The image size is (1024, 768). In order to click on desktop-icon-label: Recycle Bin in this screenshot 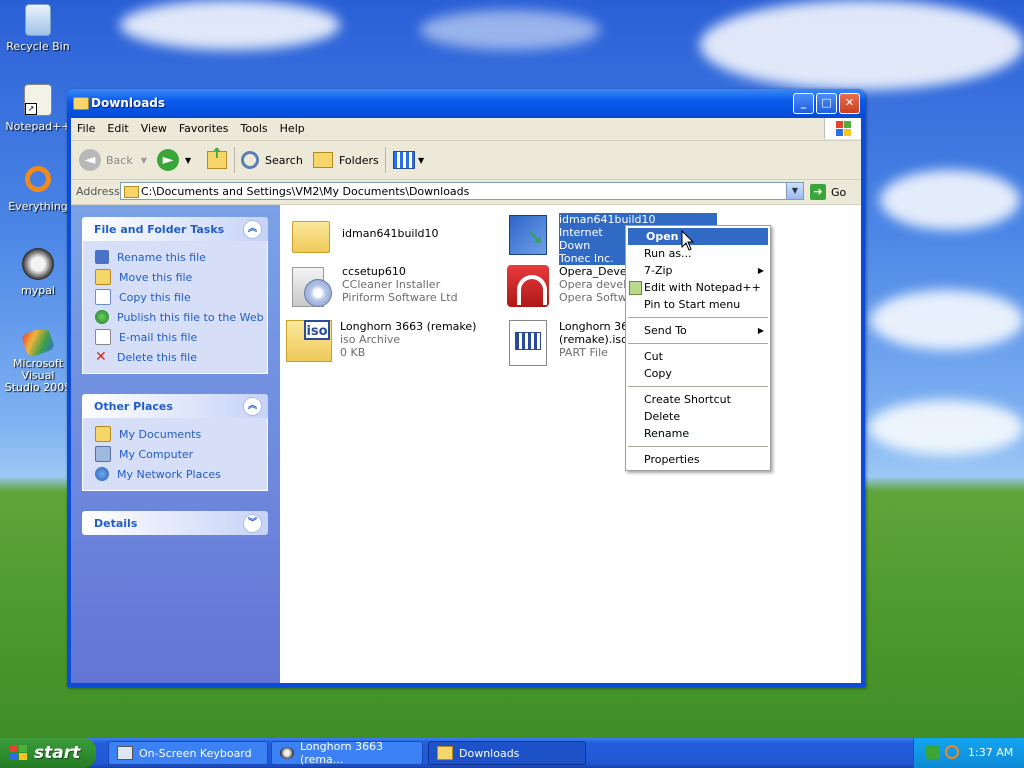, I will do `click(38, 46)`.